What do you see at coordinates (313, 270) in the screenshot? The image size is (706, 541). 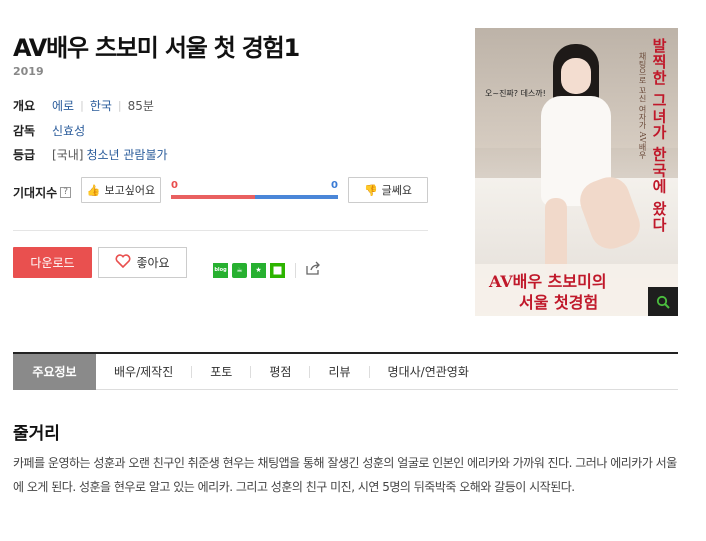 I see `share-icon` at bounding box center [313, 270].